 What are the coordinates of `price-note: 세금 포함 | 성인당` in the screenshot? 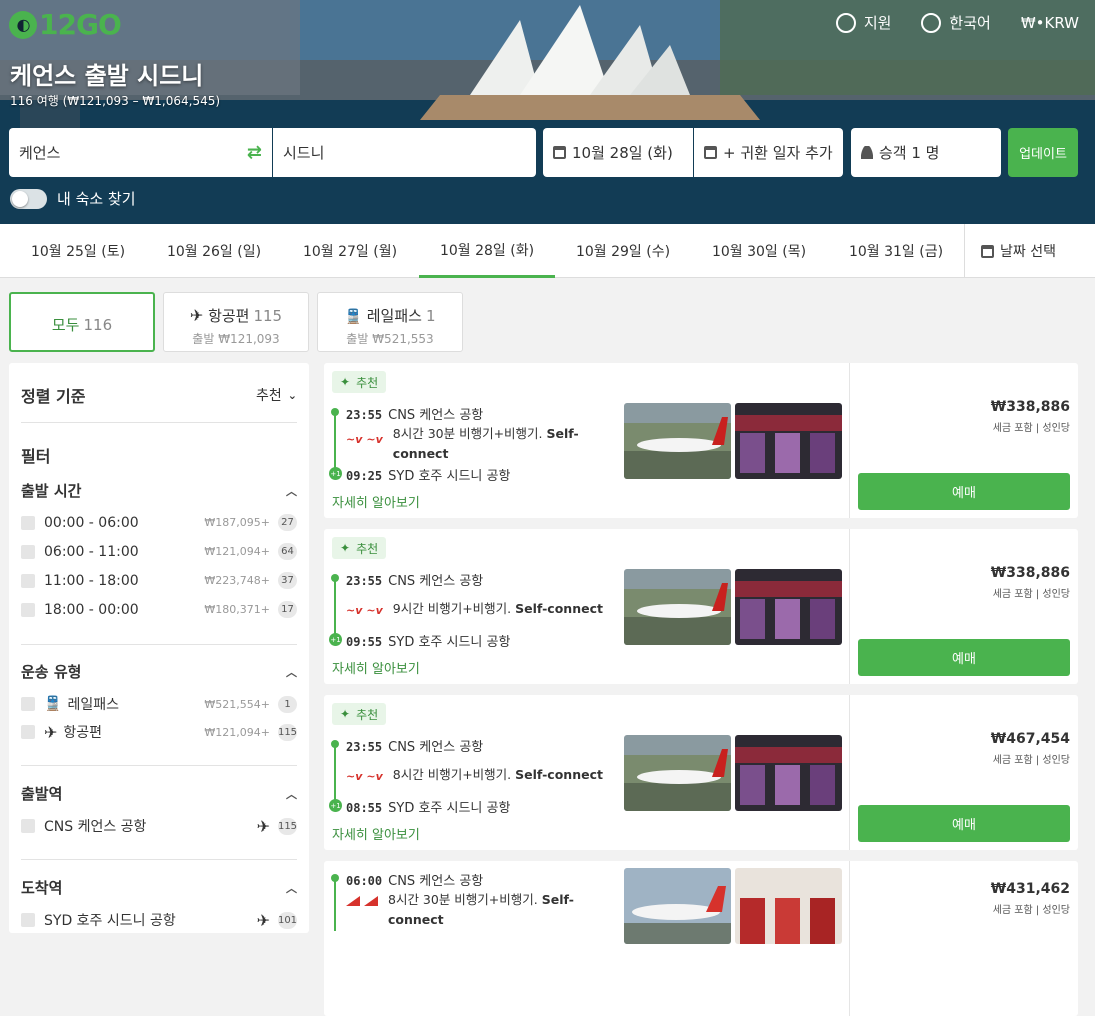 It's located at (1031, 594).